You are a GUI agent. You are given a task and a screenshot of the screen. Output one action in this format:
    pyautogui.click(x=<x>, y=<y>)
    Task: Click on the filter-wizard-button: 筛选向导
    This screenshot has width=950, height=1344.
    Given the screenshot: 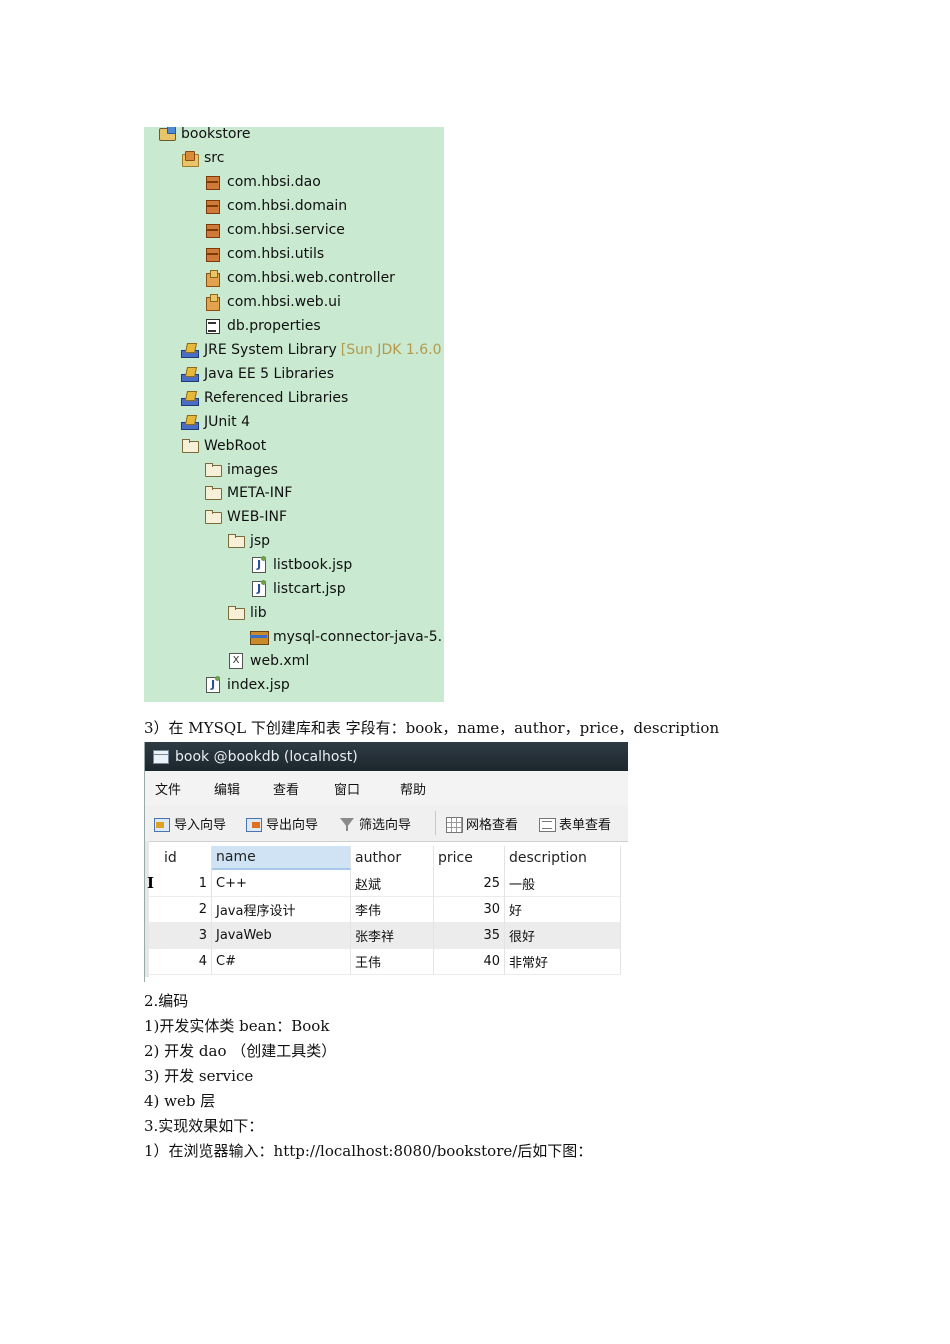 What is the action you would take?
    pyautogui.click(x=375, y=823)
    